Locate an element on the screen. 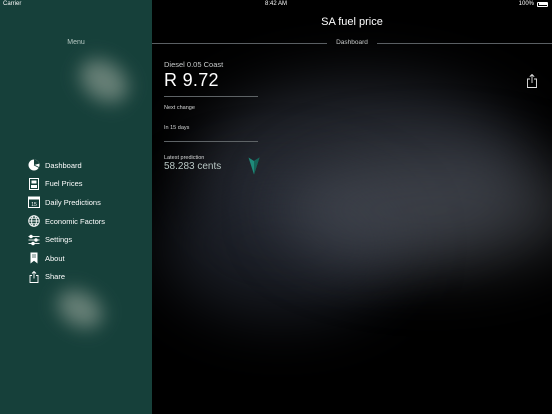 Image resolution: width=552 pixels, height=414 pixels. sidebar-item-label: Share is located at coordinates (55, 277).